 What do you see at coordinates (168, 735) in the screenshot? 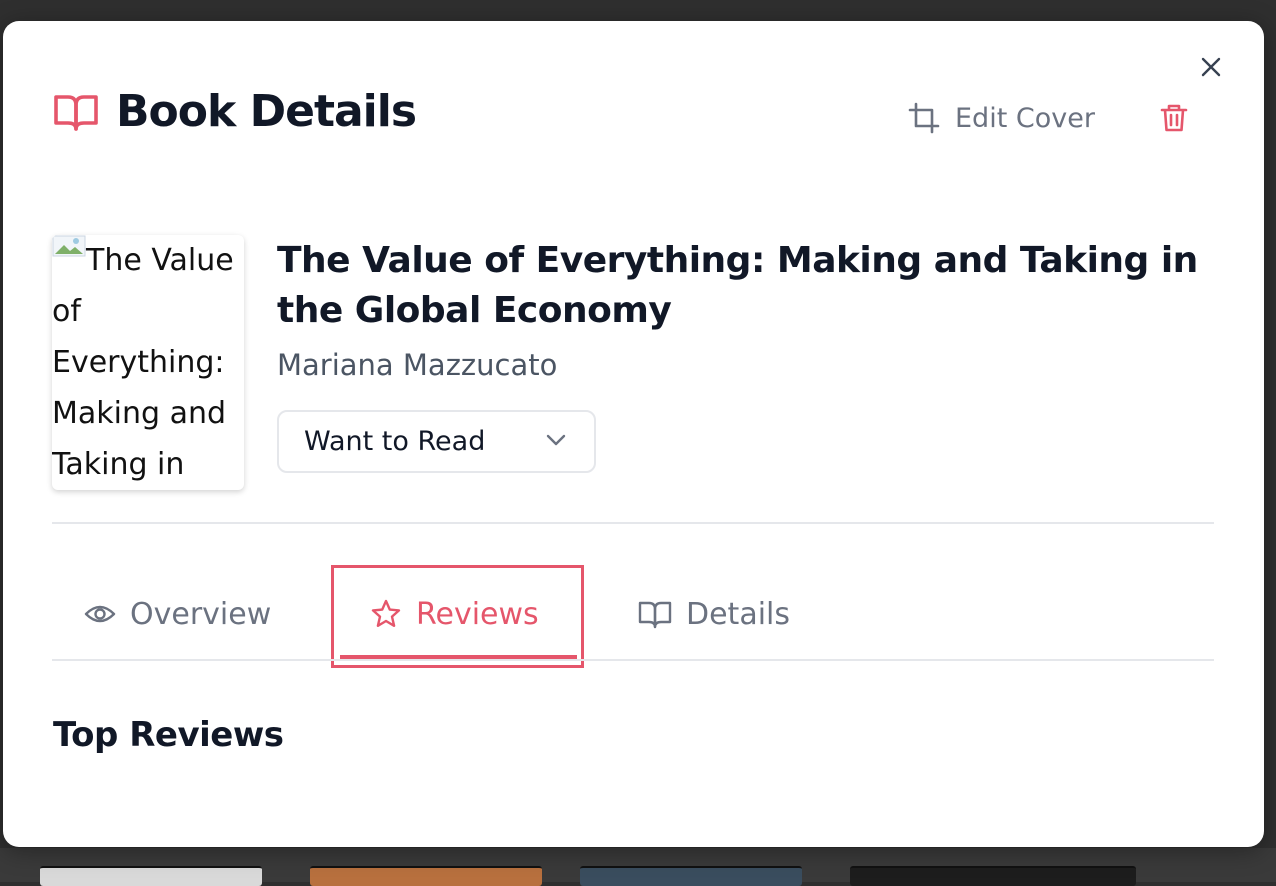
I see `top-reviews-heading: Top Reviews` at bounding box center [168, 735].